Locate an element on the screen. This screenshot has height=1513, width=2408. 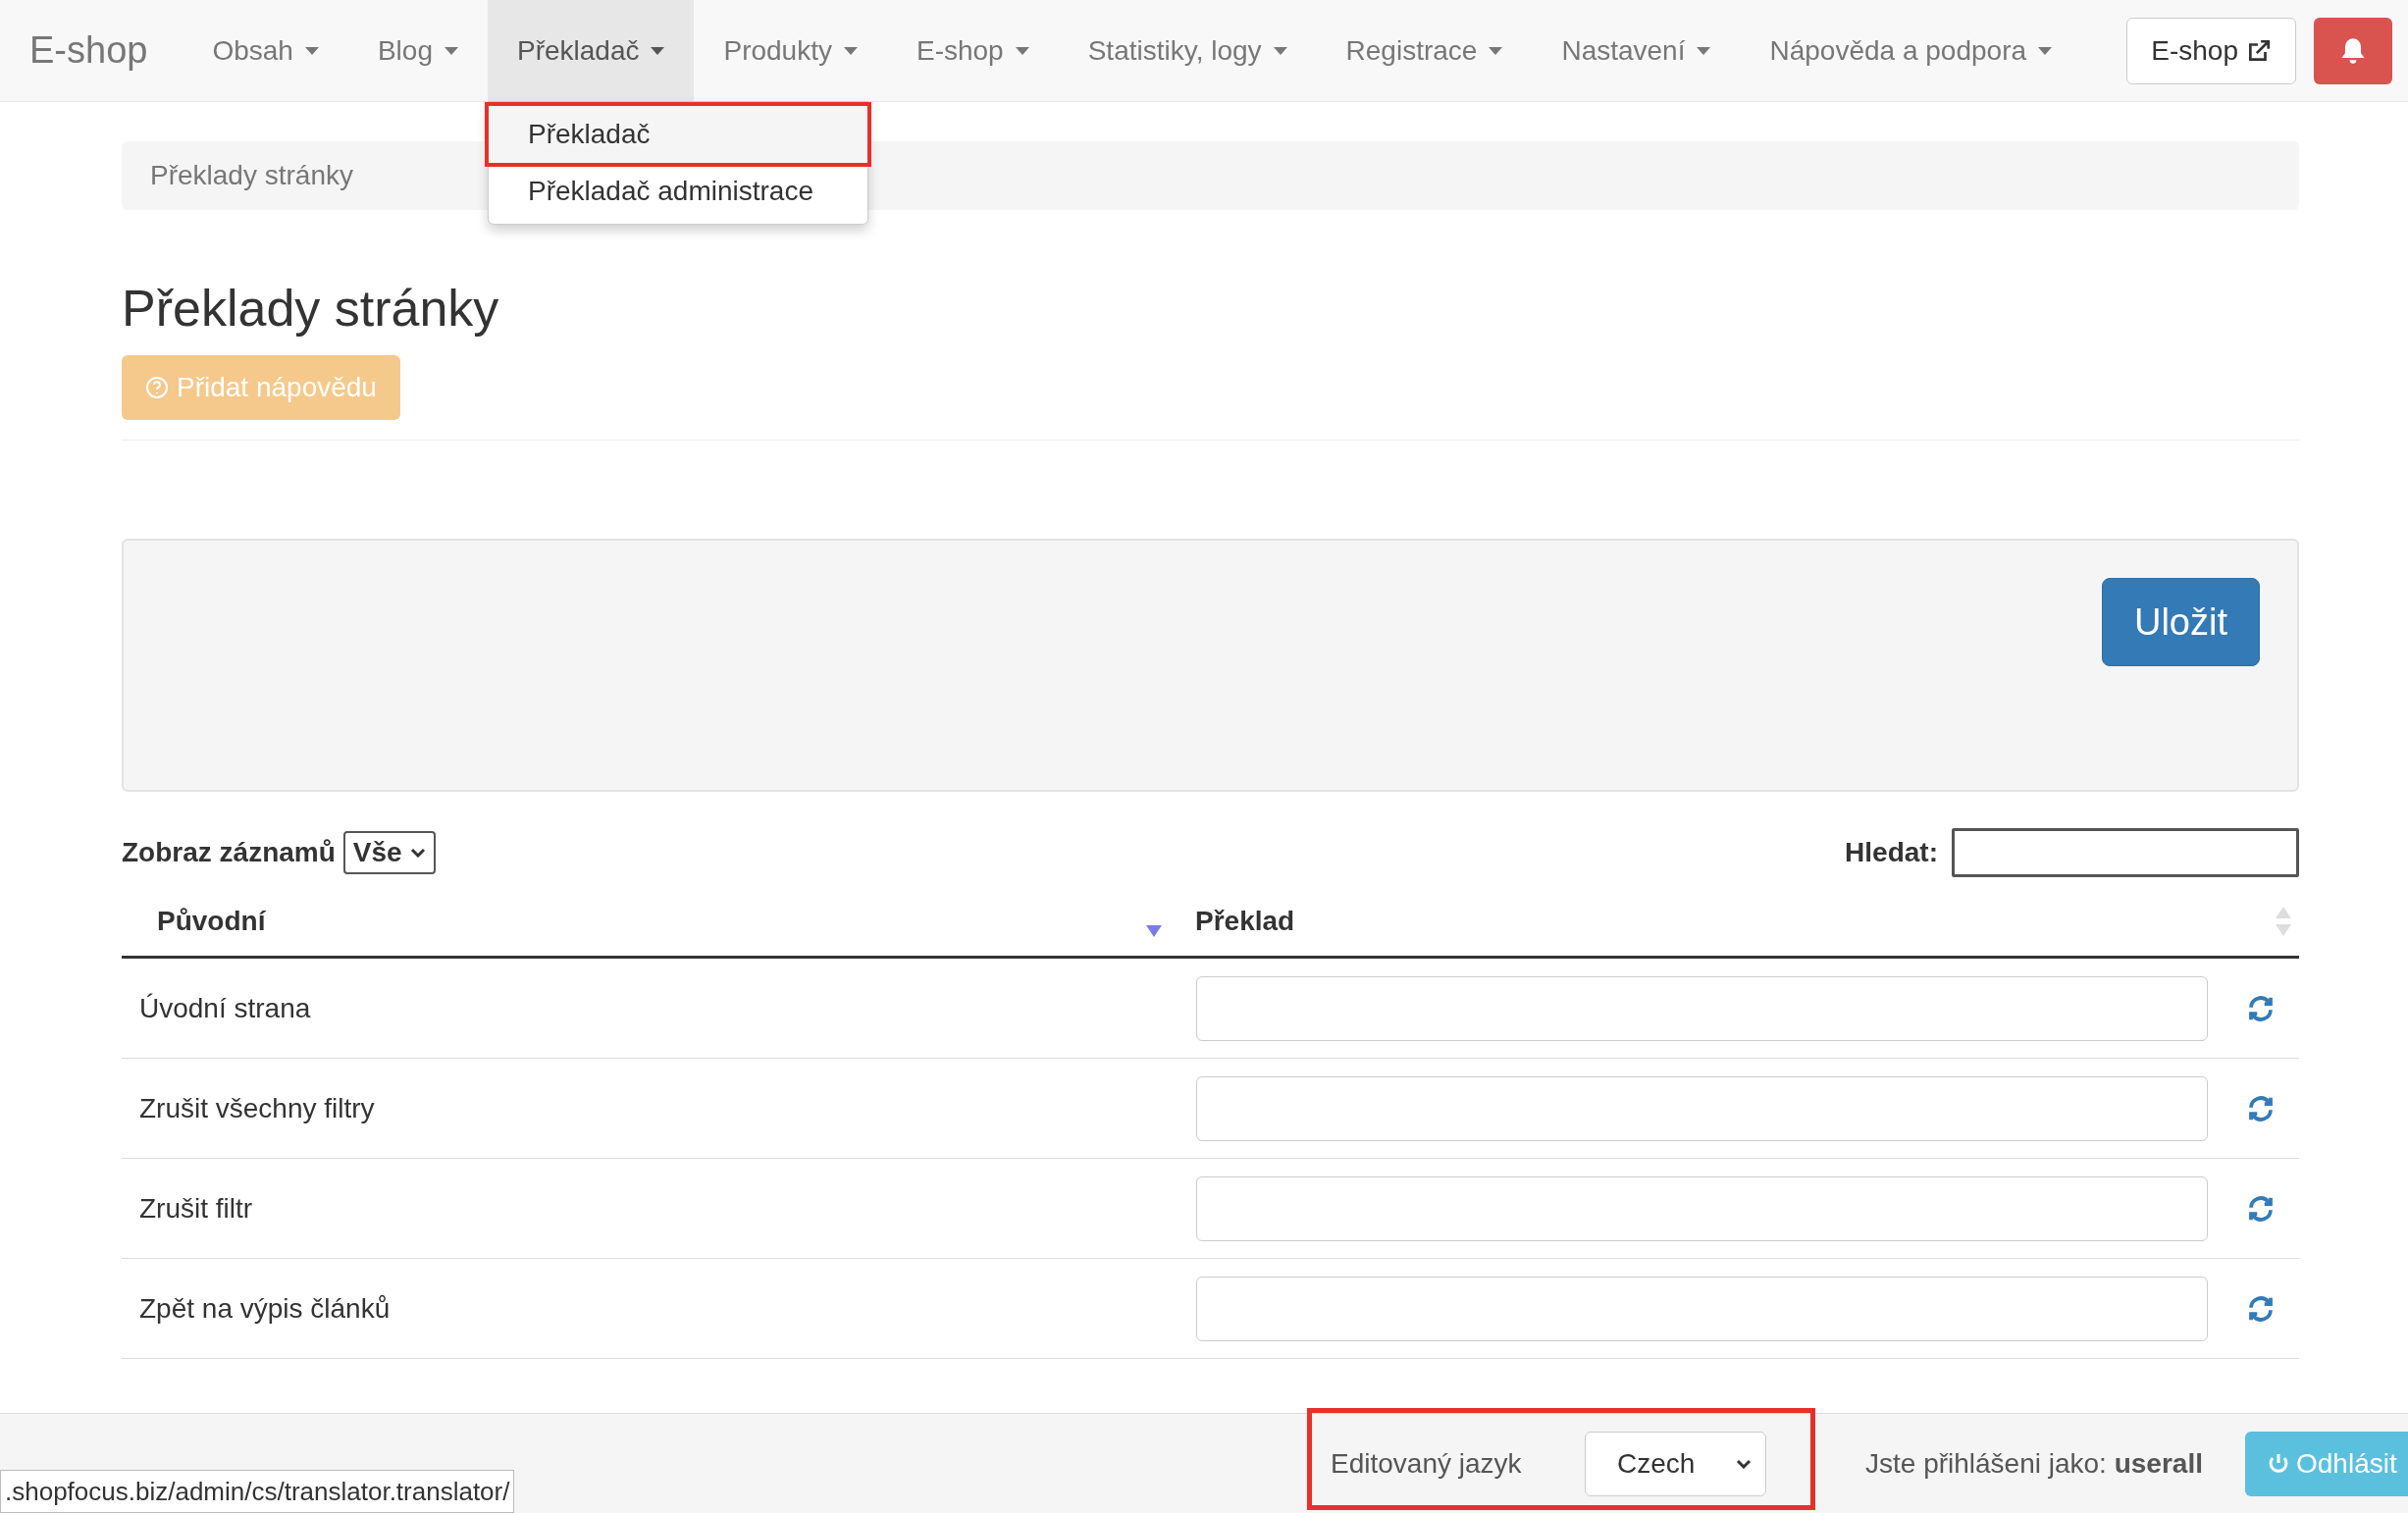
eshop-button: E-shop is located at coordinates (2211, 51).